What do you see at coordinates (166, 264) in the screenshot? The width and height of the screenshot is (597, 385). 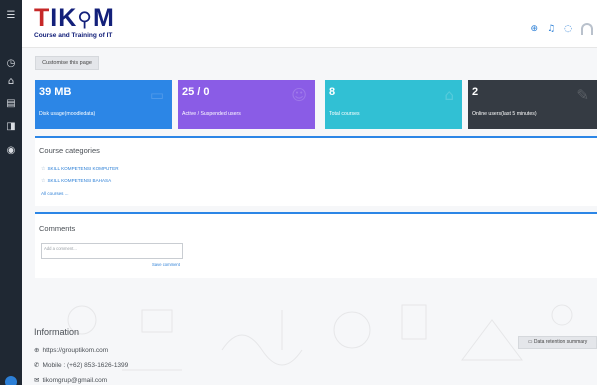 I see `save-comment-link: Save comment` at bounding box center [166, 264].